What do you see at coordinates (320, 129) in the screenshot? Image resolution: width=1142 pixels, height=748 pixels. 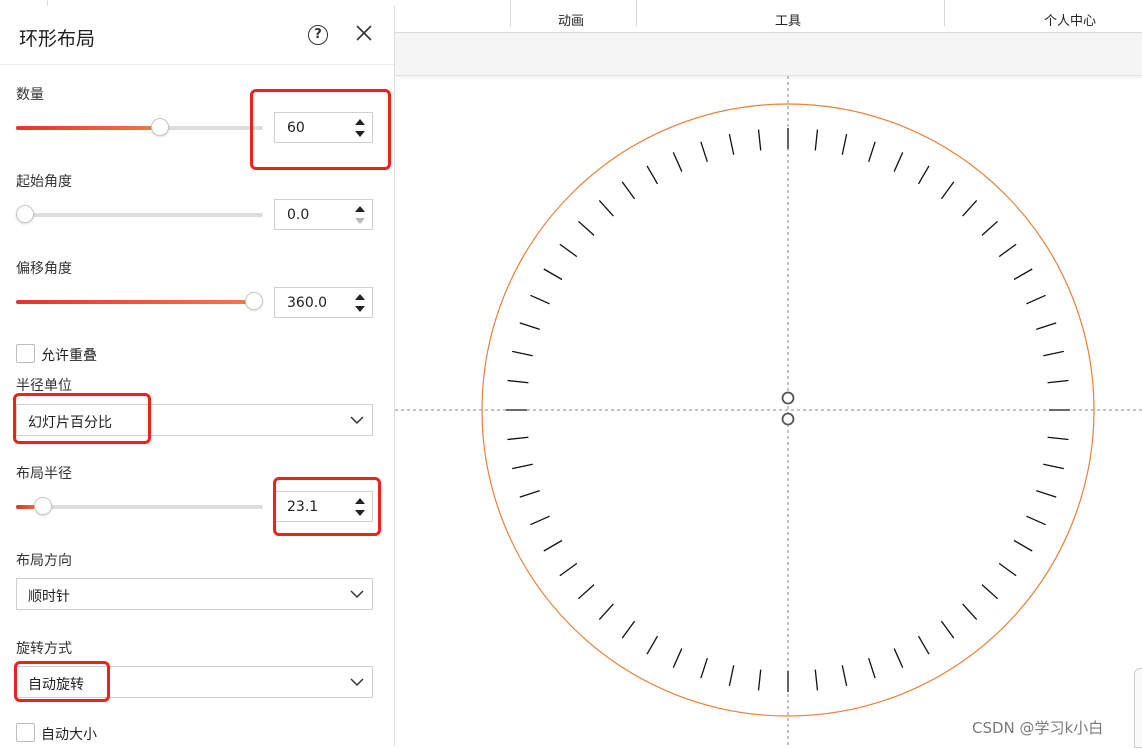 I see `annotation-highlight-count` at bounding box center [320, 129].